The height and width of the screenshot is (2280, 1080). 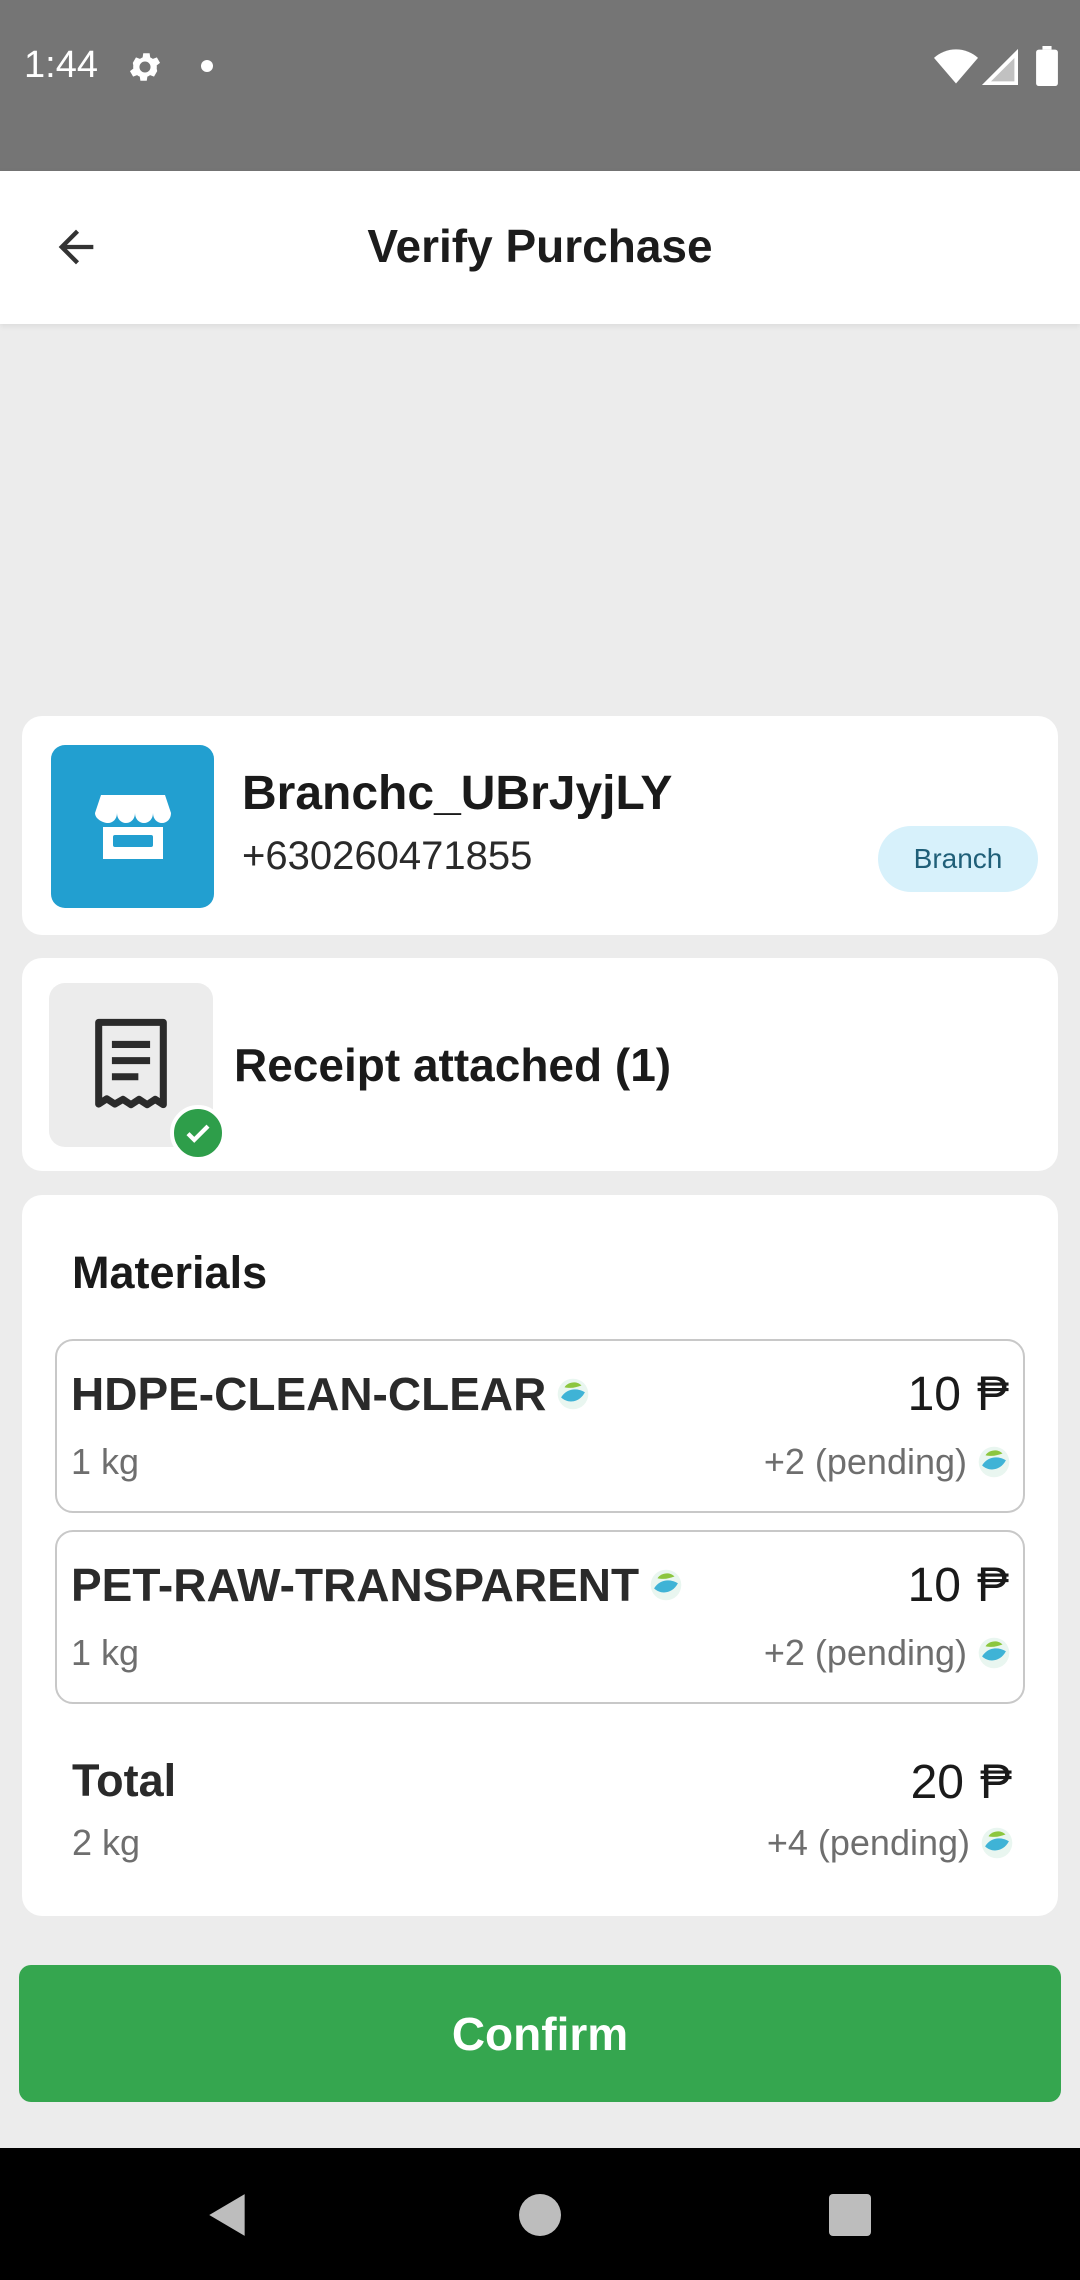 What do you see at coordinates (453, 1065) in the screenshot?
I see `receipt-label: Receipt attached (1)` at bounding box center [453, 1065].